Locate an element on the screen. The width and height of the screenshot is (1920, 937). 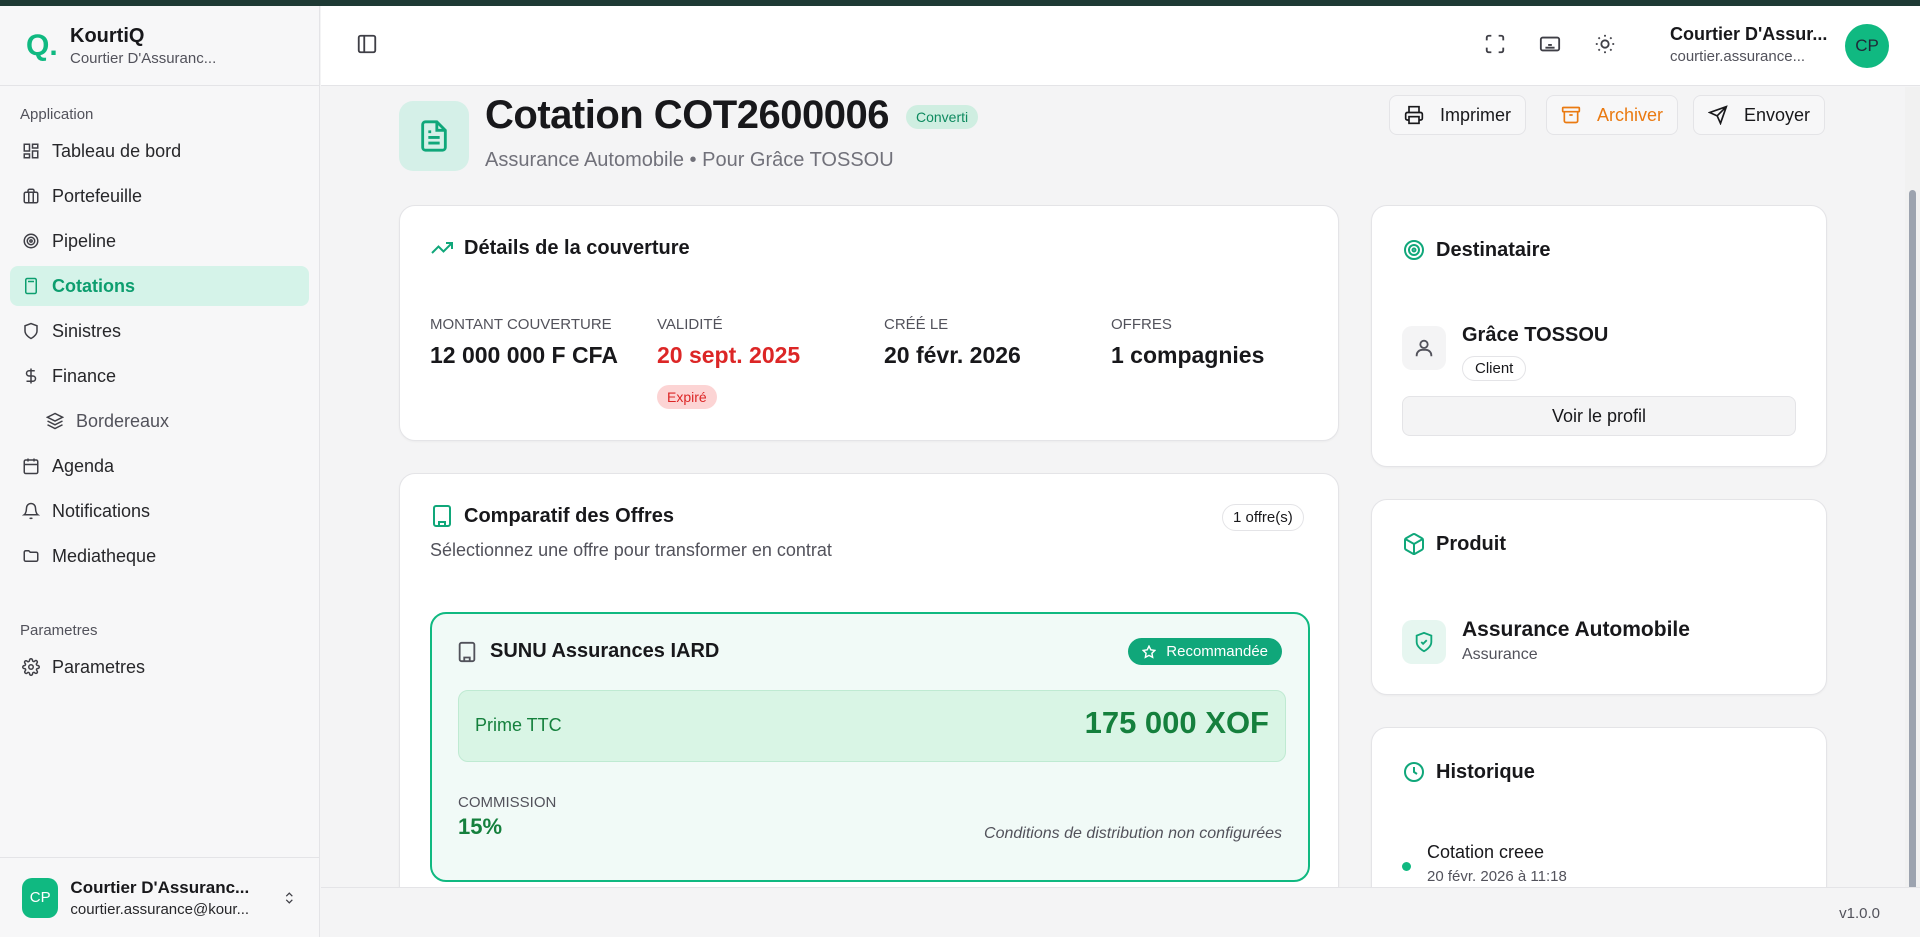
comparison-card-title: Comparatif des Offres is located at coordinates (552, 516).